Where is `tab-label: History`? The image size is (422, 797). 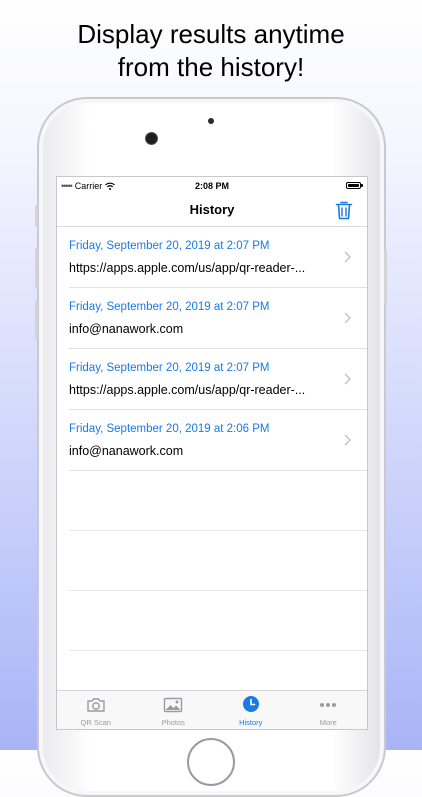
tab-label: History is located at coordinates (251, 722).